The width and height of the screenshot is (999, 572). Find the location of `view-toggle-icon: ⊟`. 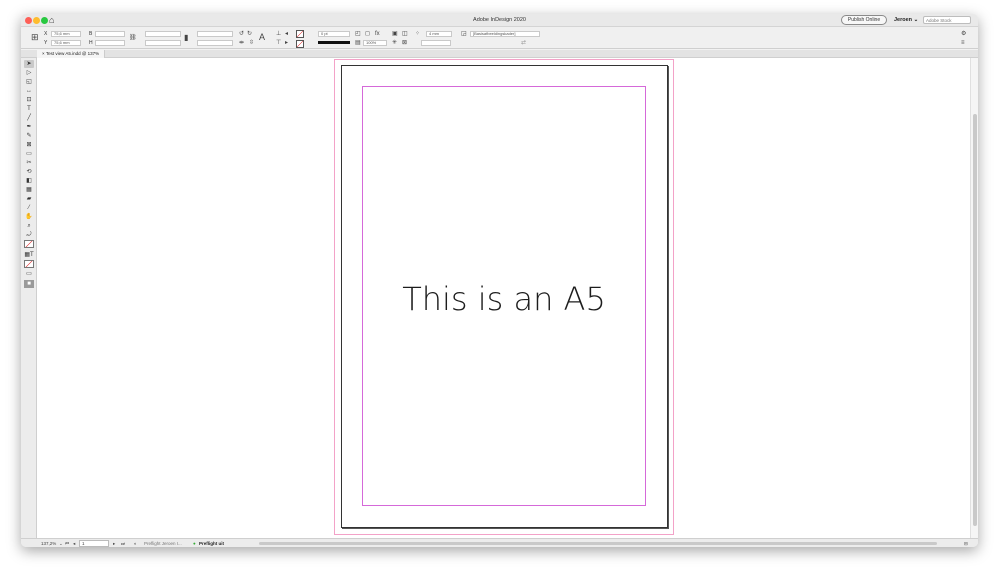

view-toggle-icon: ⊟ is located at coordinates (966, 543).